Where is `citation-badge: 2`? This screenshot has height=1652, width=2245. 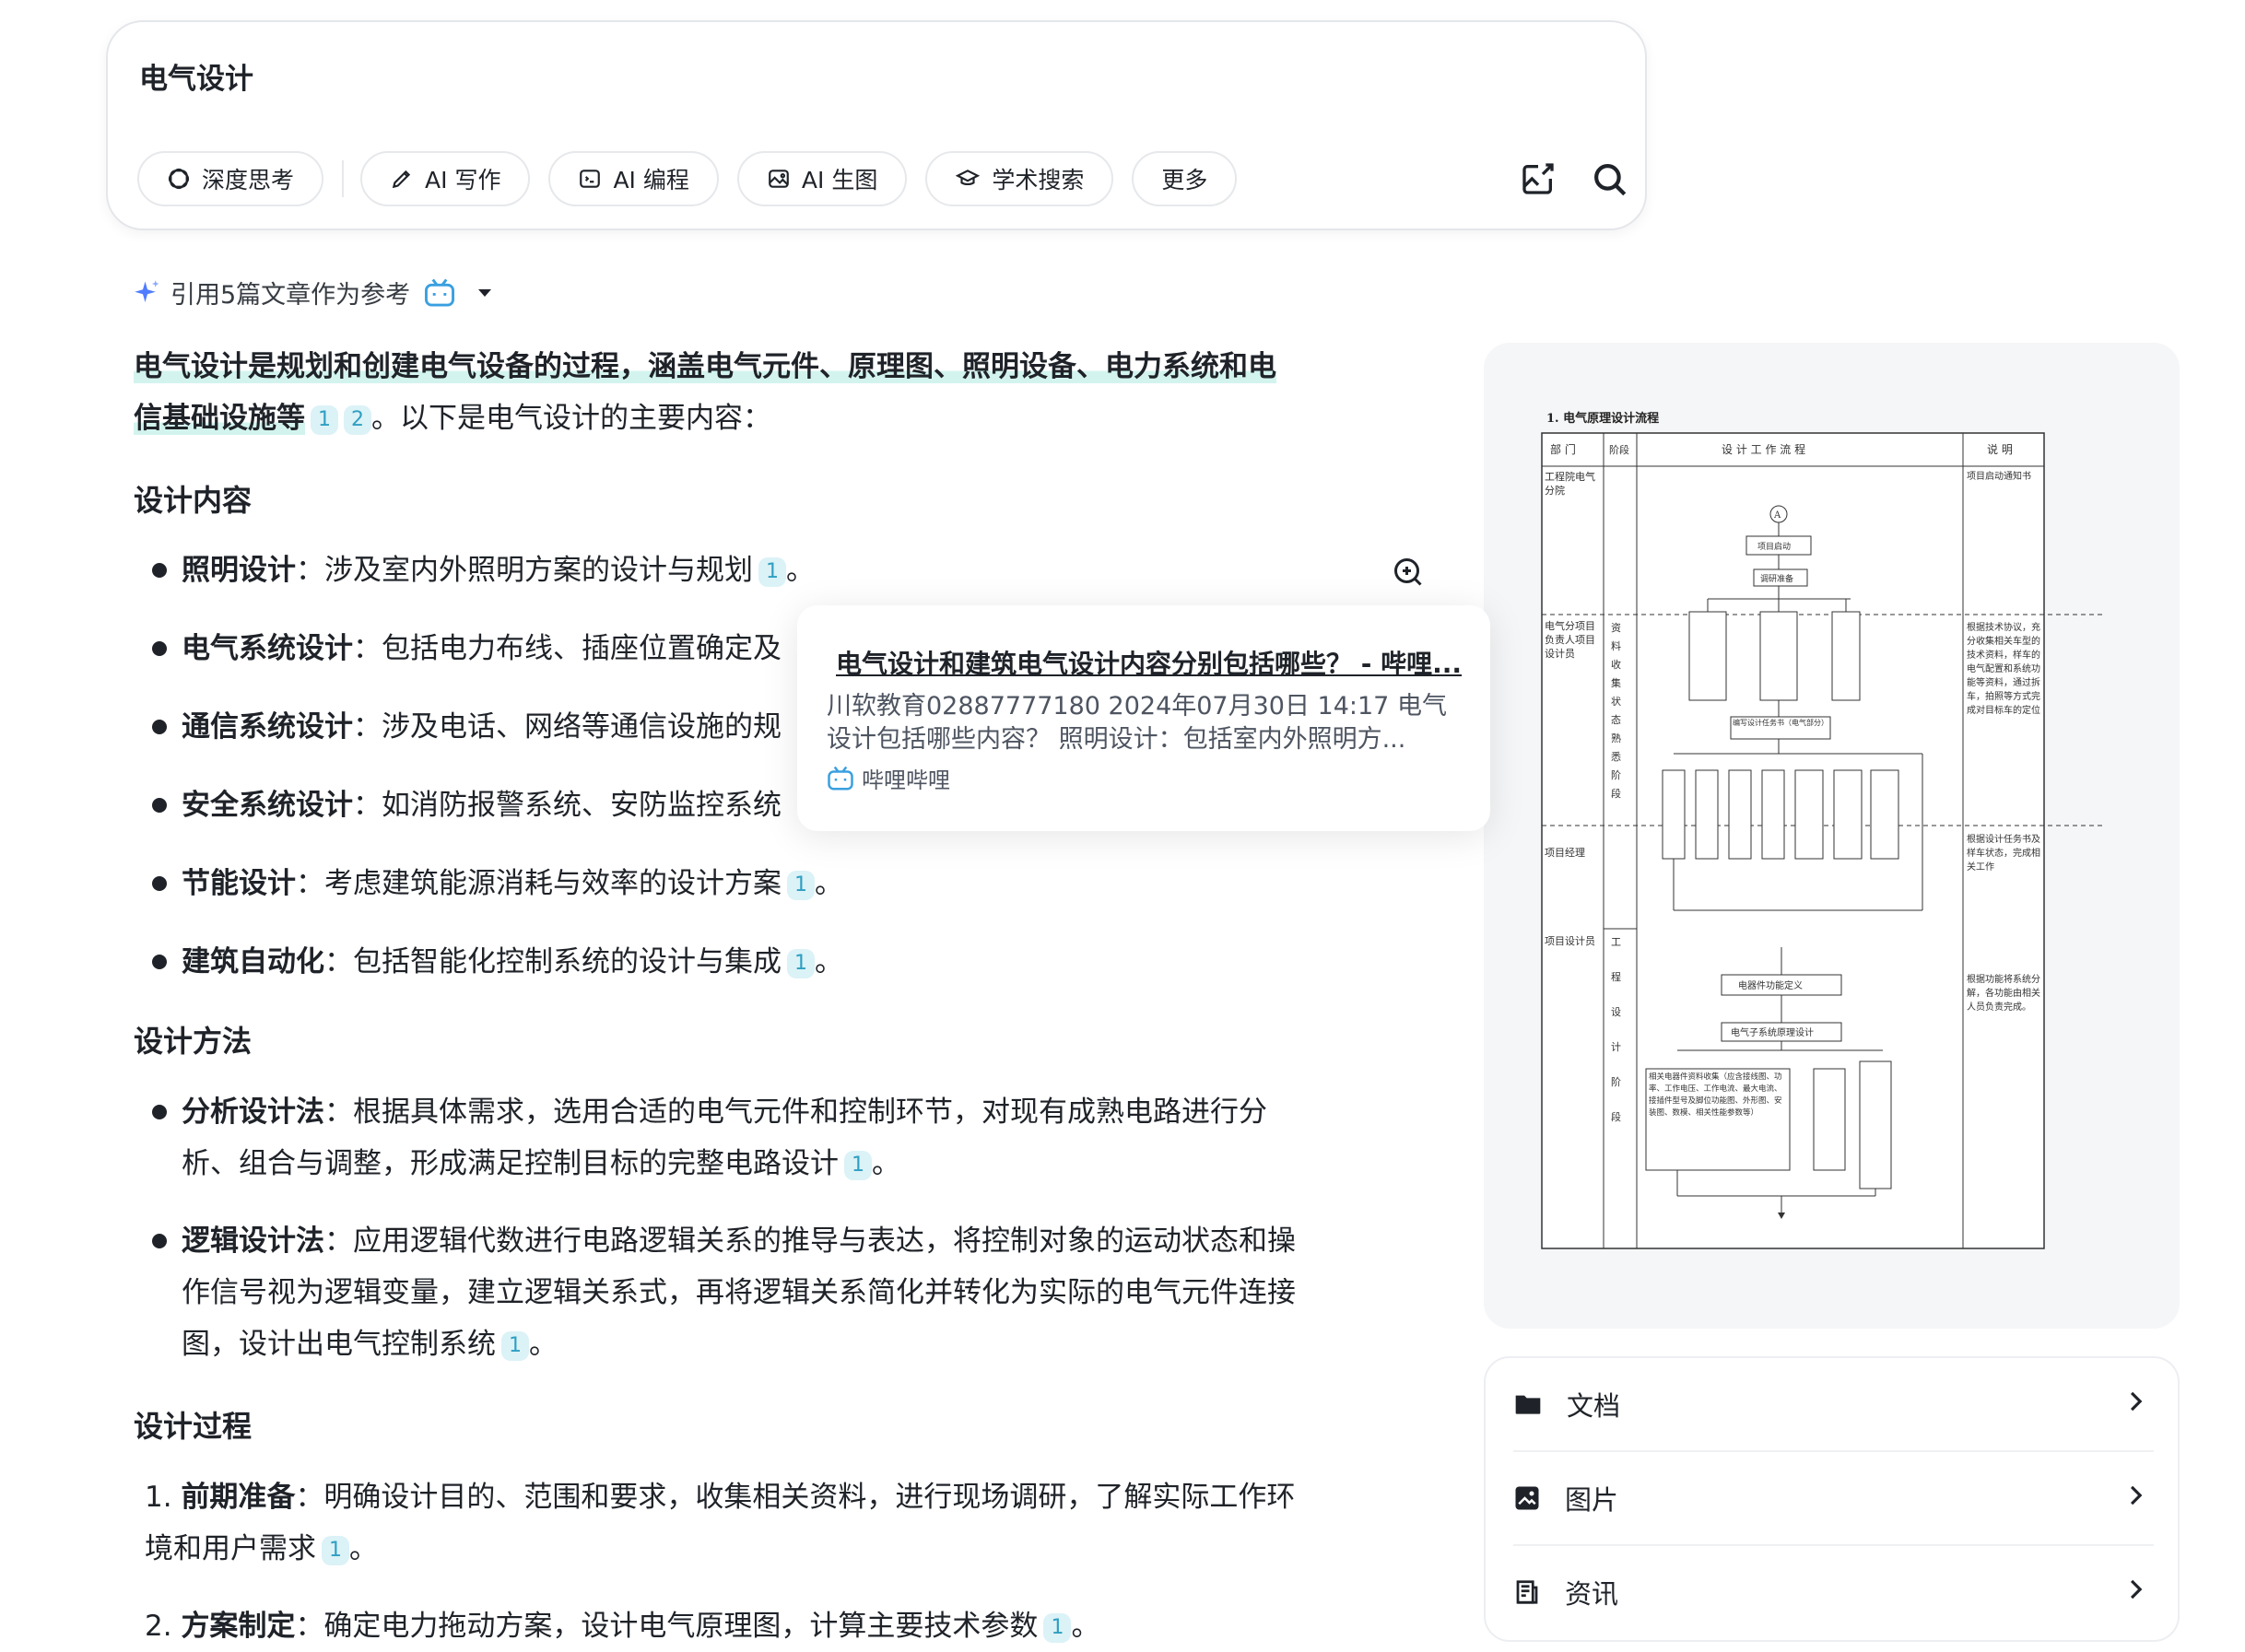 citation-badge: 2 is located at coordinates (357, 420).